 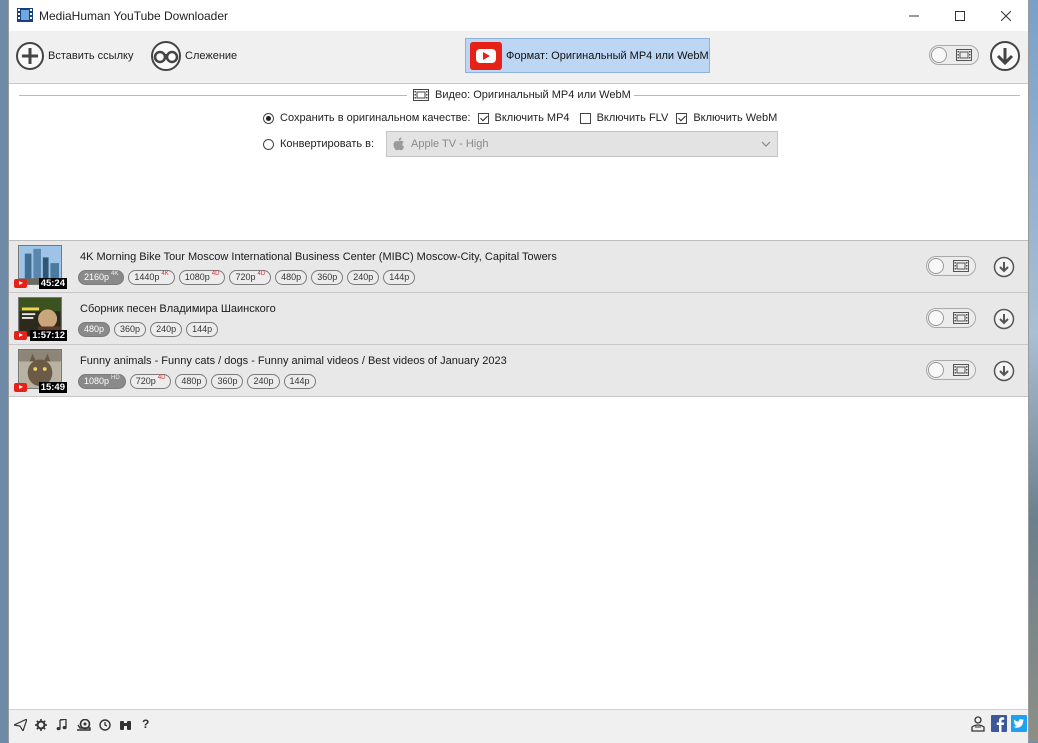 I want to click on flv-checkbox, so click(x=585, y=118).